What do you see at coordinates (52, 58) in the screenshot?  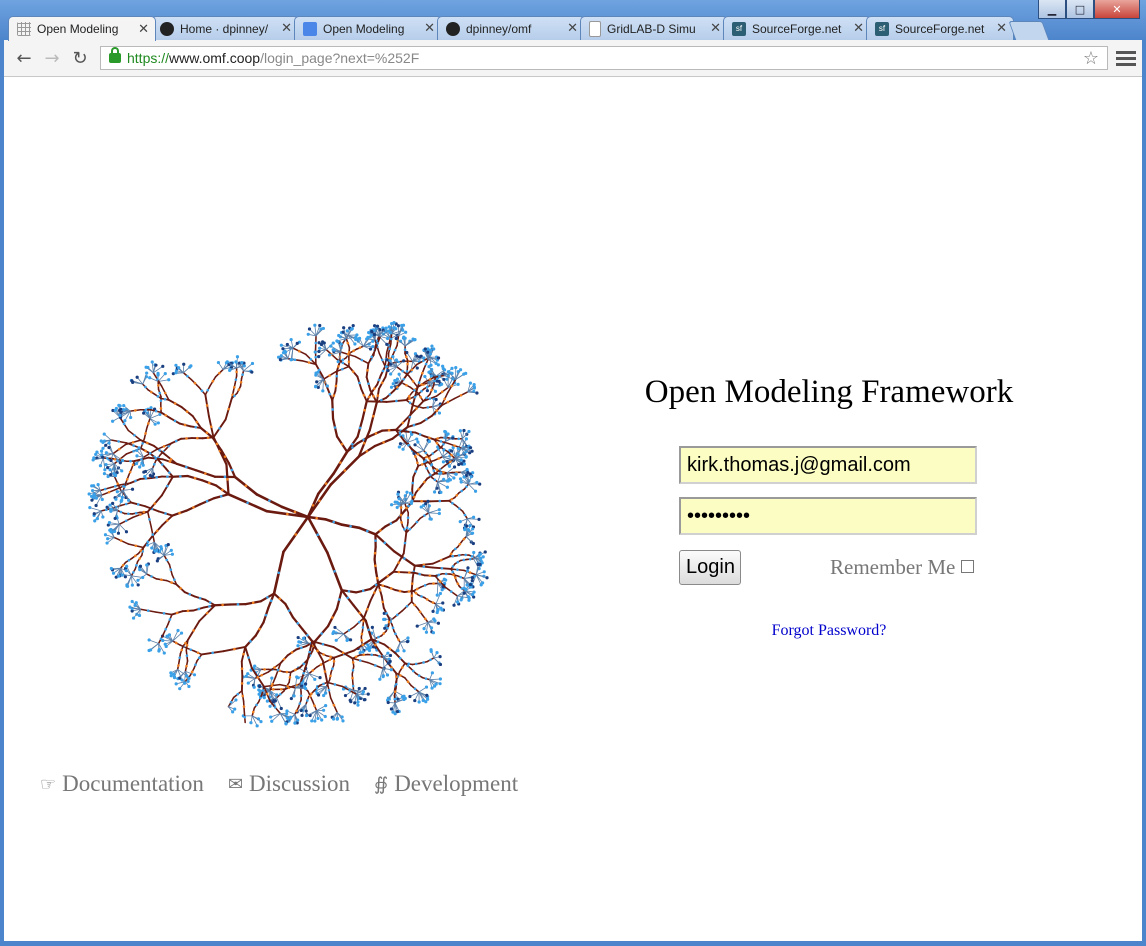 I see `forward-arrow-icon: →` at bounding box center [52, 58].